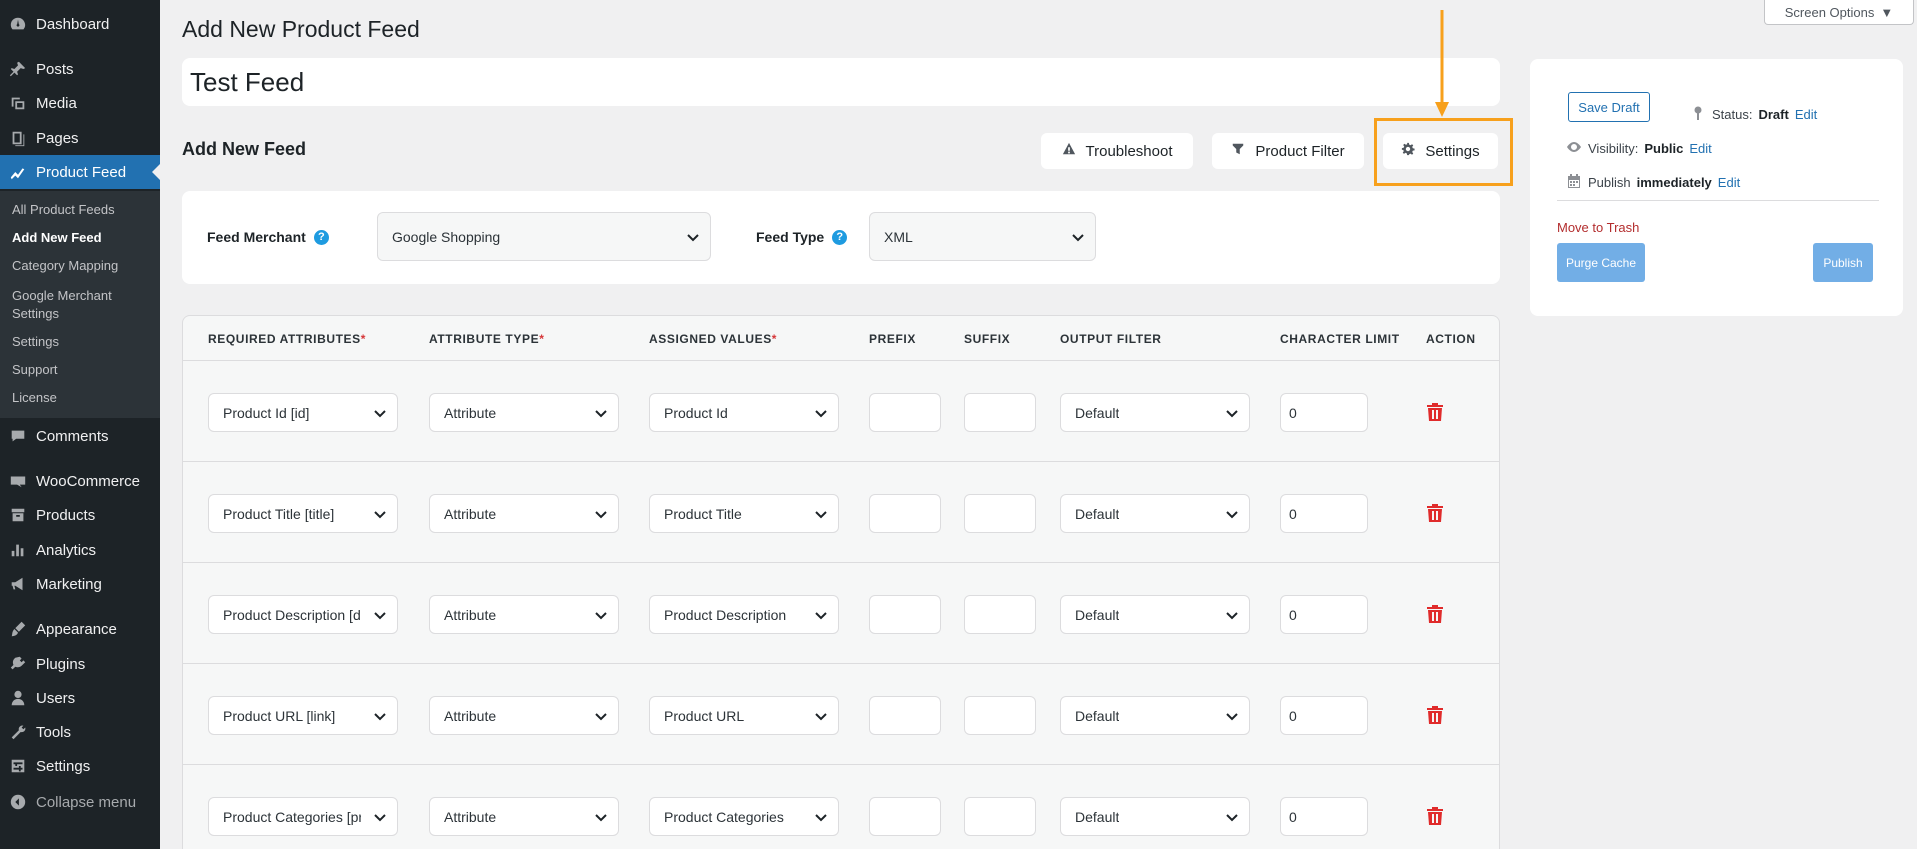 The height and width of the screenshot is (849, 1917). I want to click on menu-plugins: Plugins, so click(80, 664).